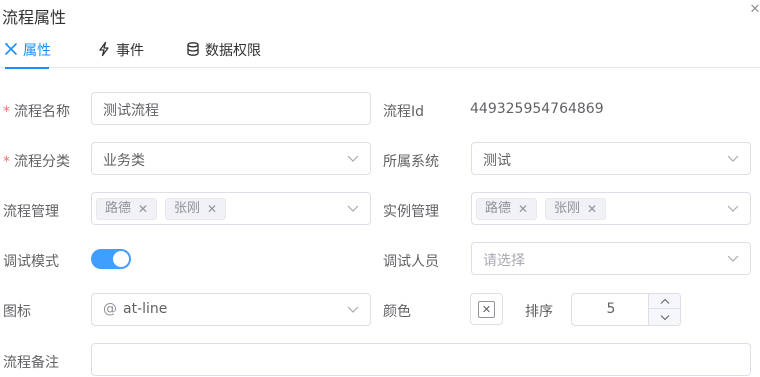 This screenshot has width=760, height=377. I want to click on tab-label: 属性, so click(37, 51).